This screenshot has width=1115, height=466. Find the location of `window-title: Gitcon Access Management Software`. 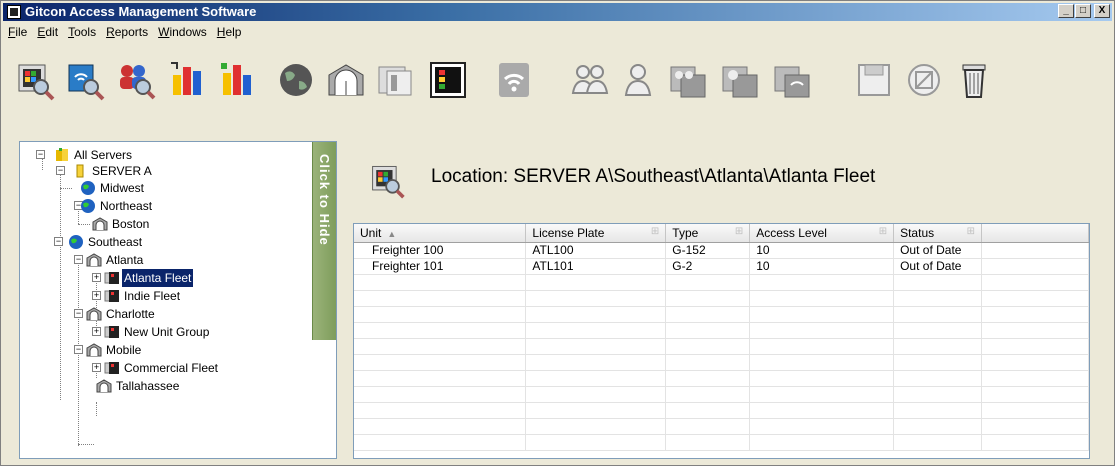

window-title: Gitcon Access Management Software is located at coordinates (141, 11).